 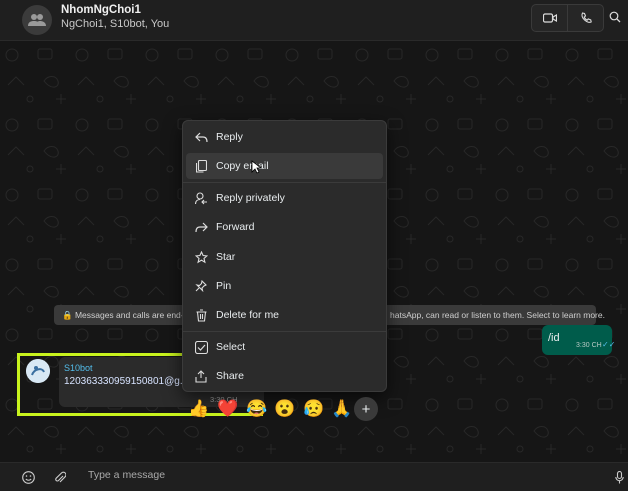 What do you see at coordinates (256, 167) in the screenshot?
I see `mouse-cursor-icon` at bounding box center [256, 167].